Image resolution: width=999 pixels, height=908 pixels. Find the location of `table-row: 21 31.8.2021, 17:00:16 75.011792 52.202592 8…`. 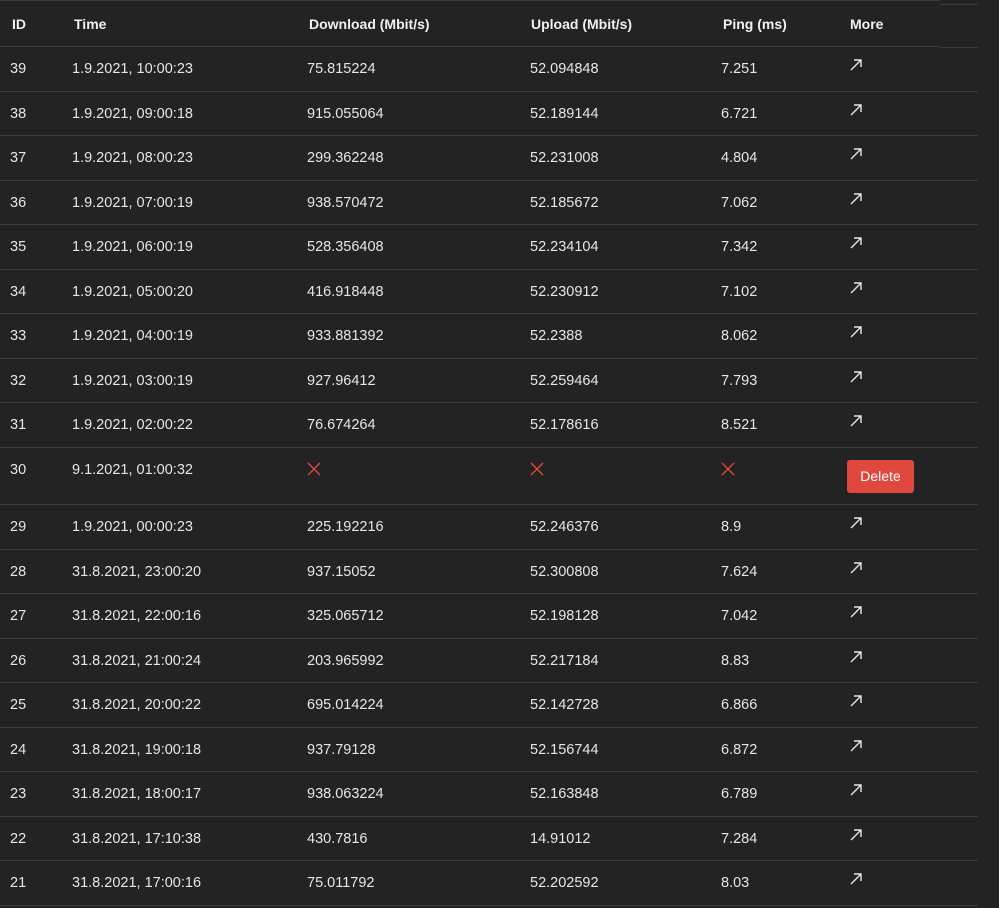

table-row: 21 31.8.2021, 17:00:16 75.011792 52.202592 8… is located at coordinates (489, 883).